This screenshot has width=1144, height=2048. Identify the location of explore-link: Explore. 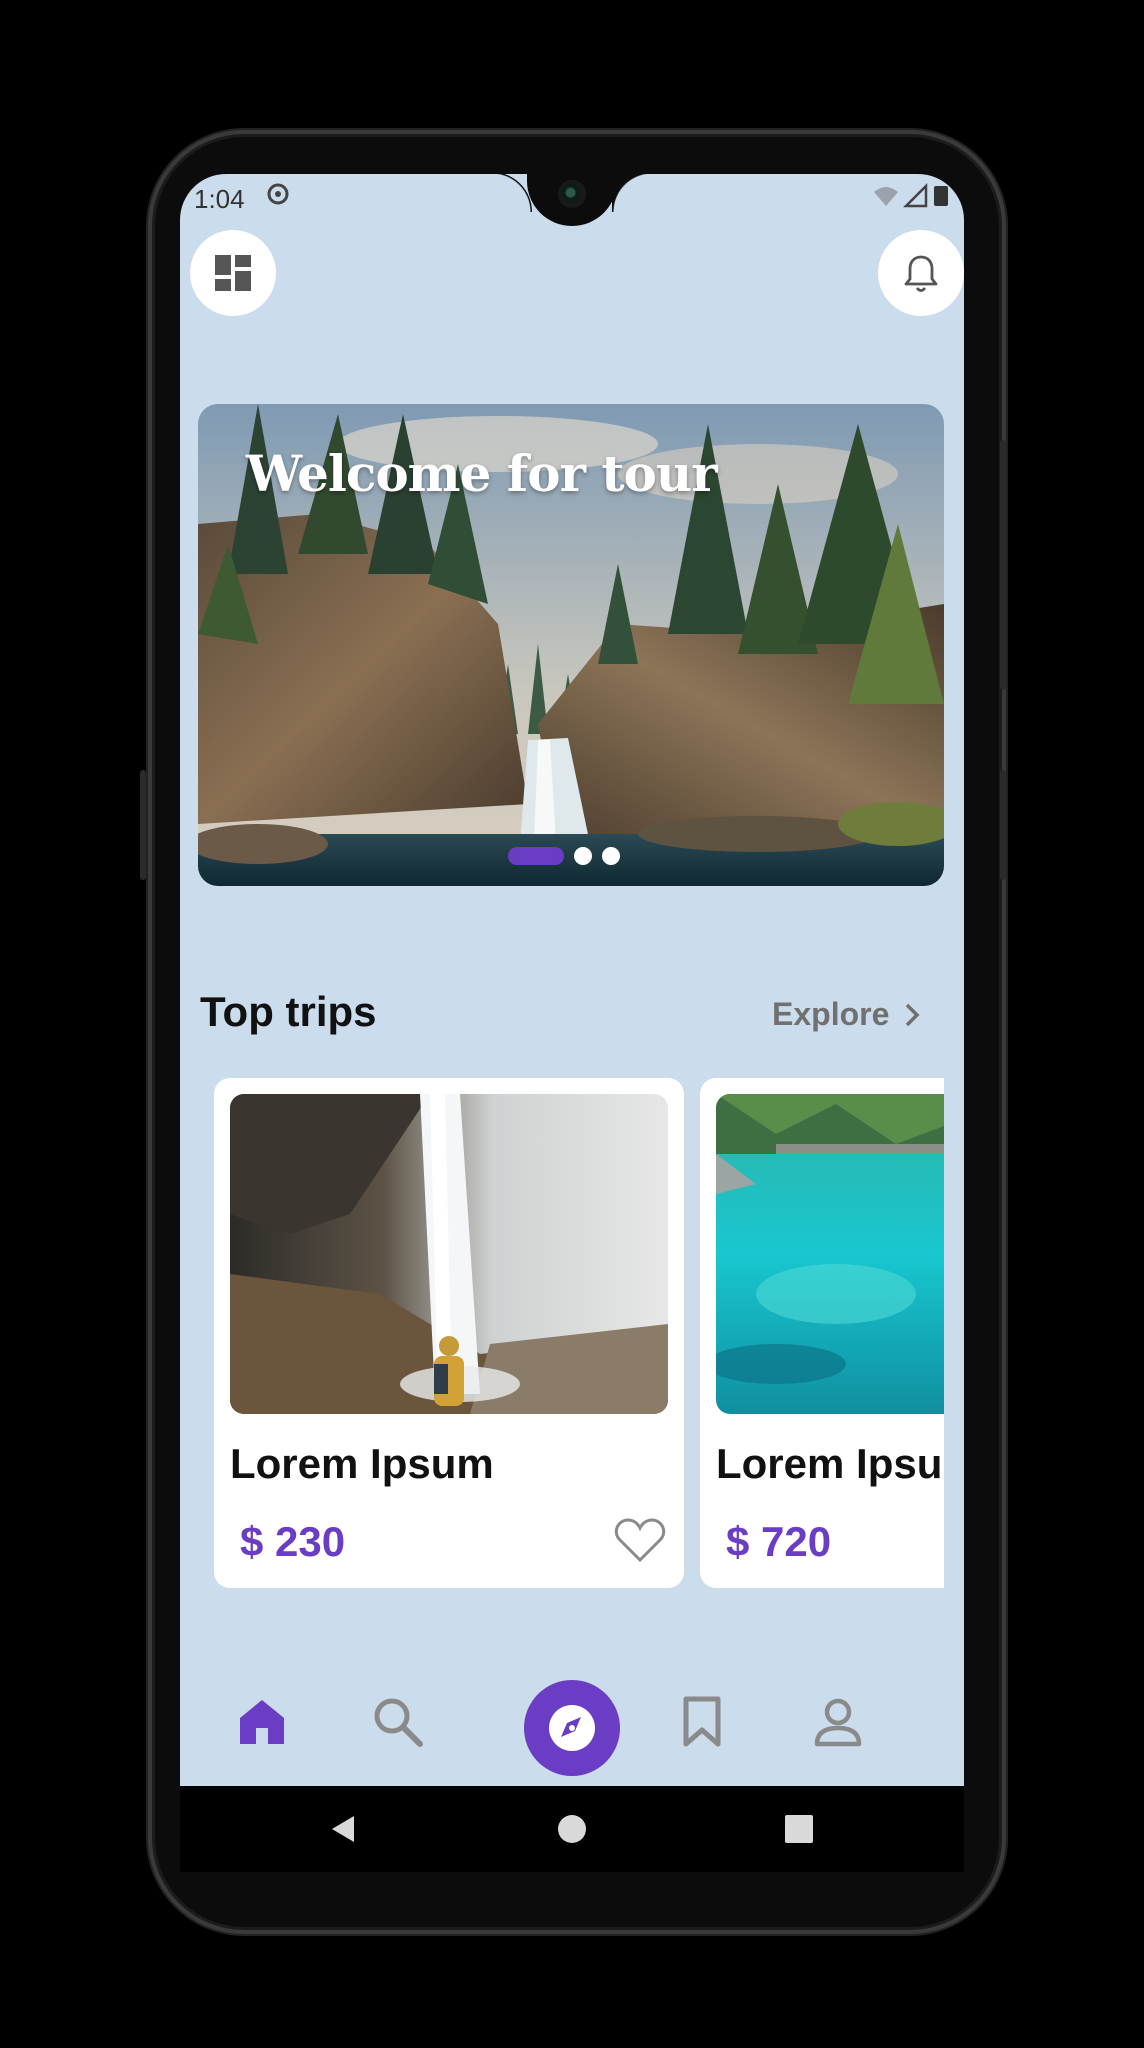
(846, 1014).